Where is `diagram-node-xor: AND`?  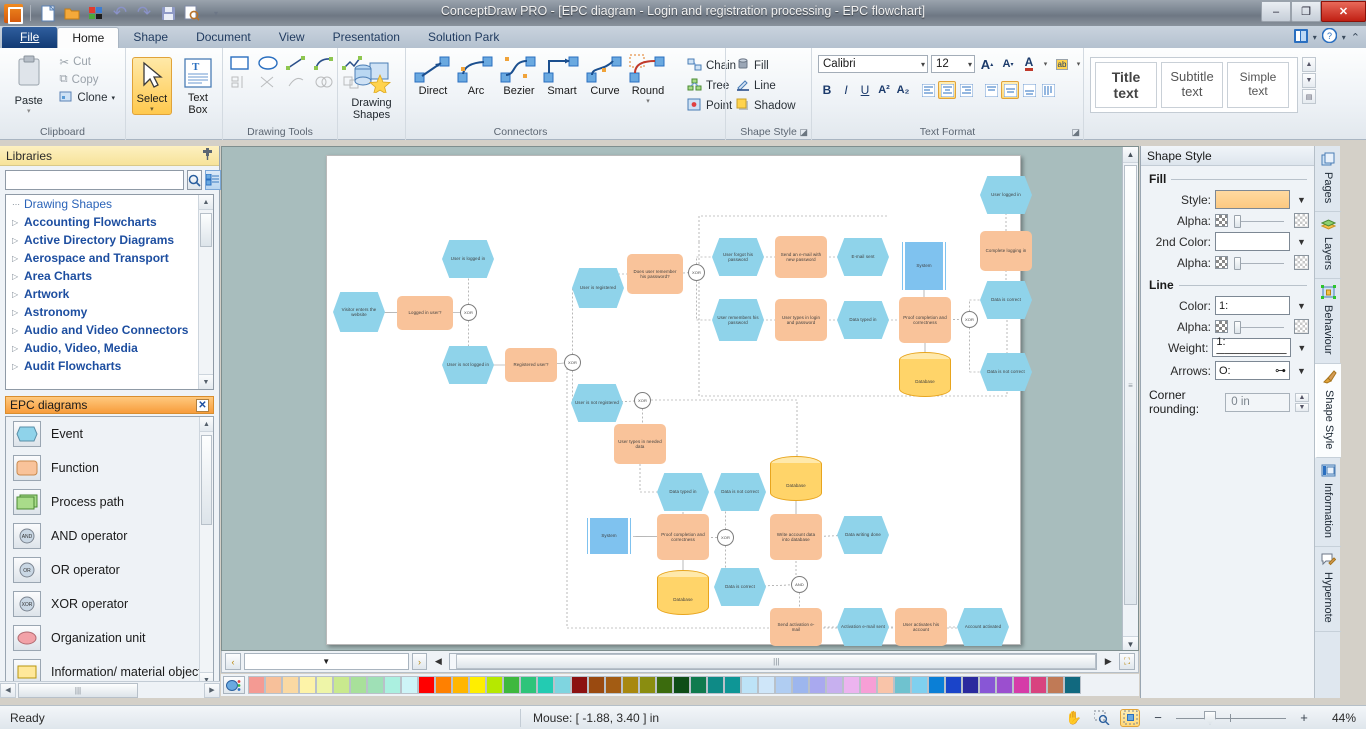
diagram-node-xor: AND is located at coordinates (799, 584).